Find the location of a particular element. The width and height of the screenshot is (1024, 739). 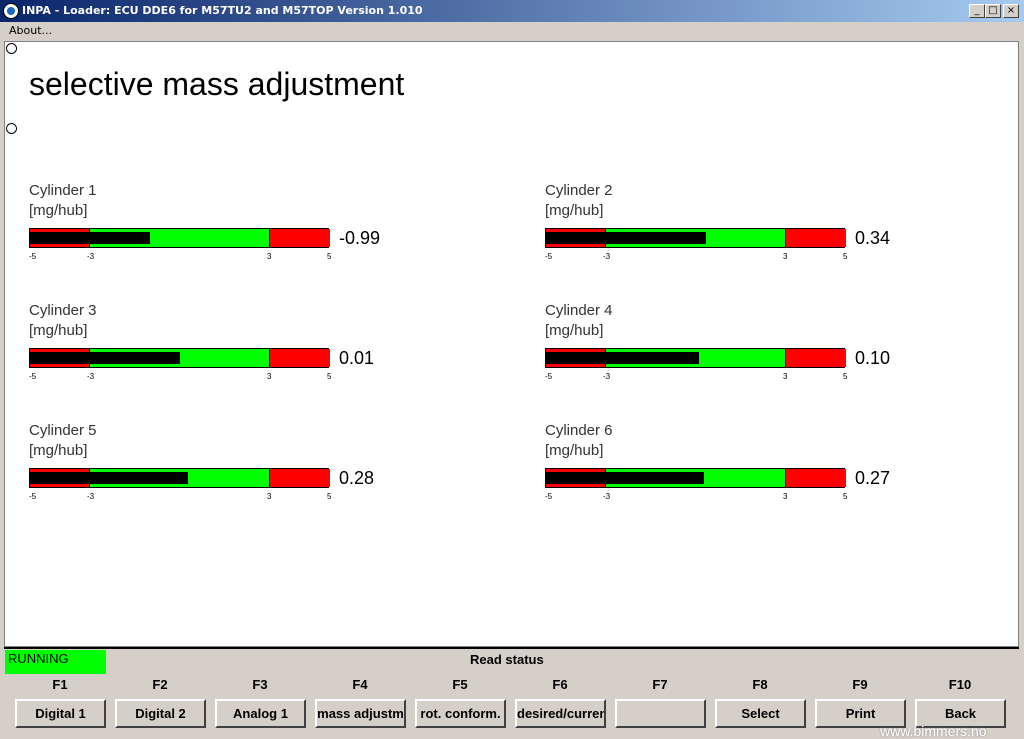

function-key-label: F7 is located at coordinates (660, 684).